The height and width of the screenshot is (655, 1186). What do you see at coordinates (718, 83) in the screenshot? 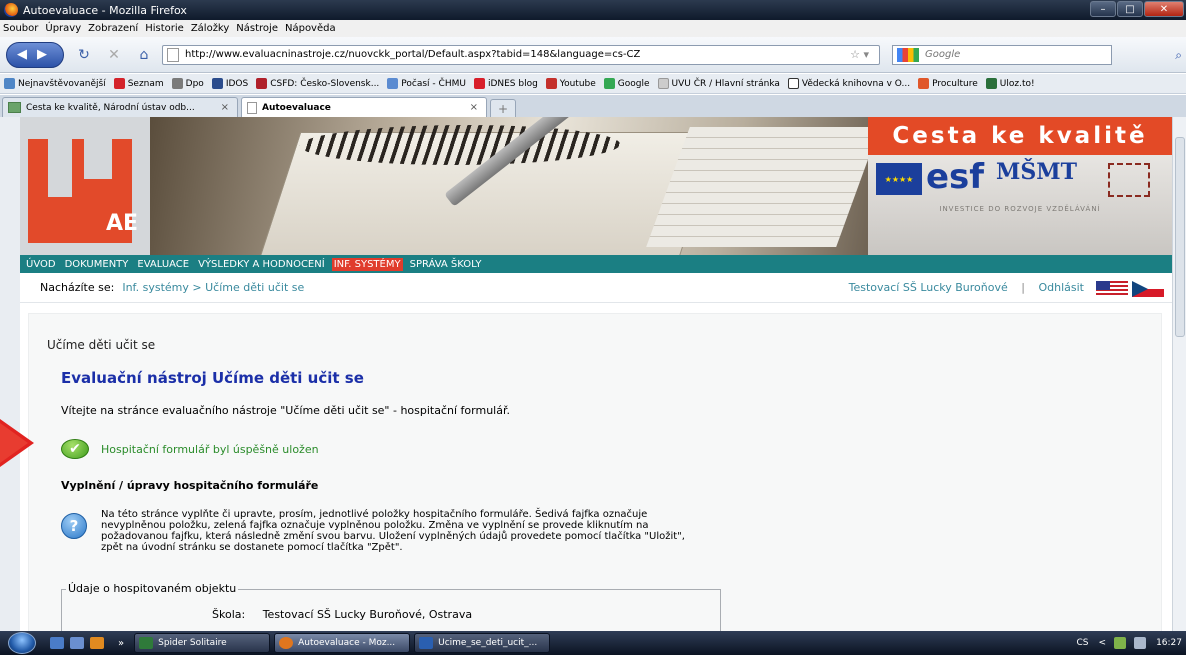
I see `bookmark-item: UVU ČR / Hlavní stránka` at bounding box center [718, 83].